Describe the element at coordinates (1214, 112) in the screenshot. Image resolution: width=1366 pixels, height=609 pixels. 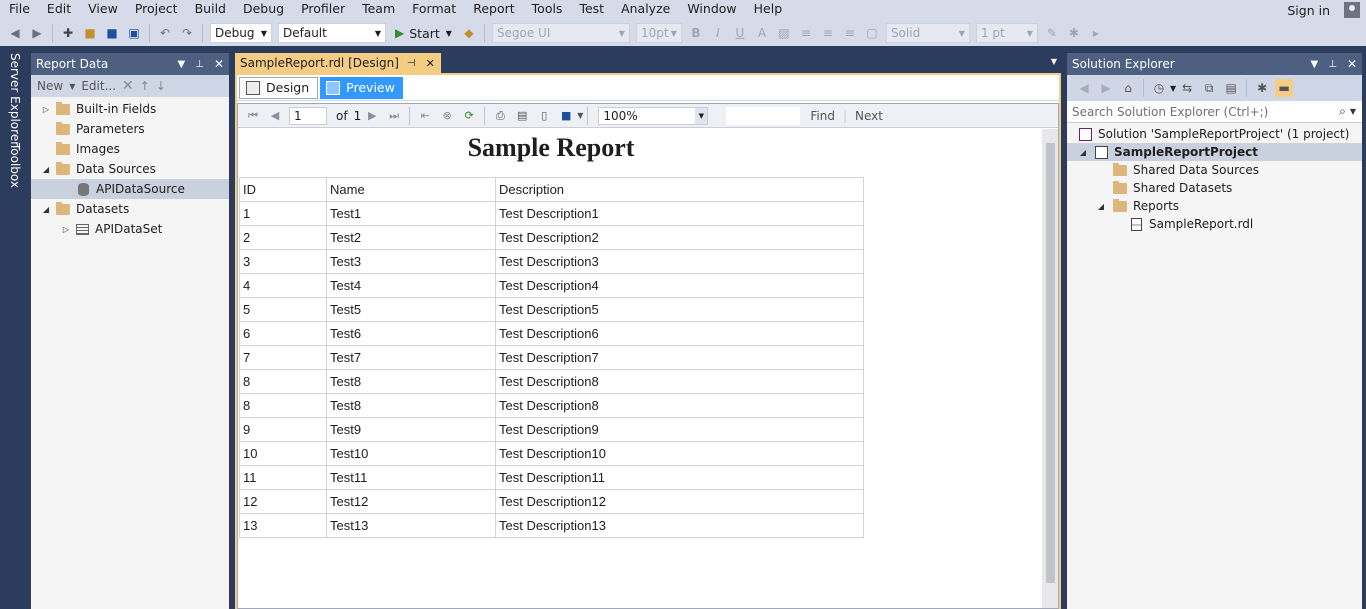
I see `solution-search-input: Search Solution Explorer (Ctrl+;) ⌕ ▼` at that location.